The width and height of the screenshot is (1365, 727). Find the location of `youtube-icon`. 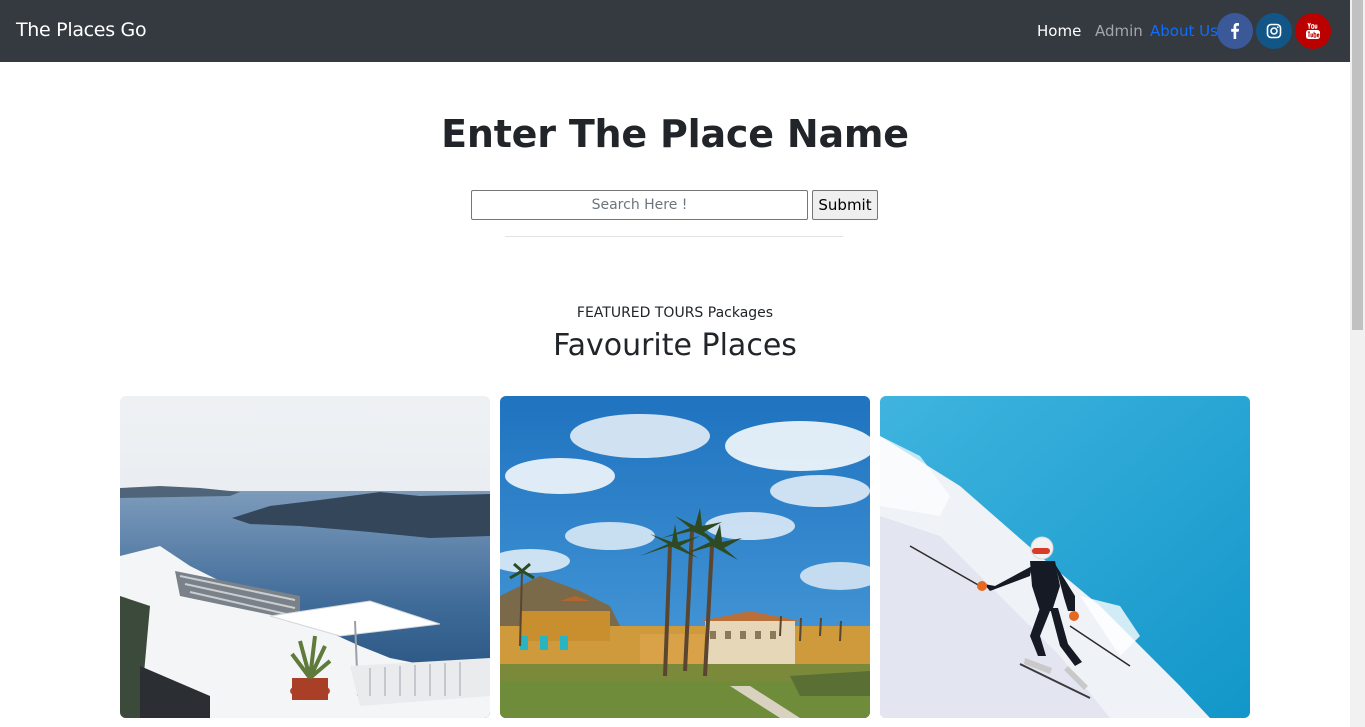

youtube-icon is located at coordinates (1313, 30).